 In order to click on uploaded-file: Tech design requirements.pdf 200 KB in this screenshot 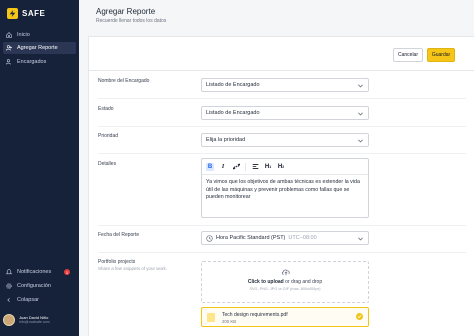, I will do `click(285, 317)`.